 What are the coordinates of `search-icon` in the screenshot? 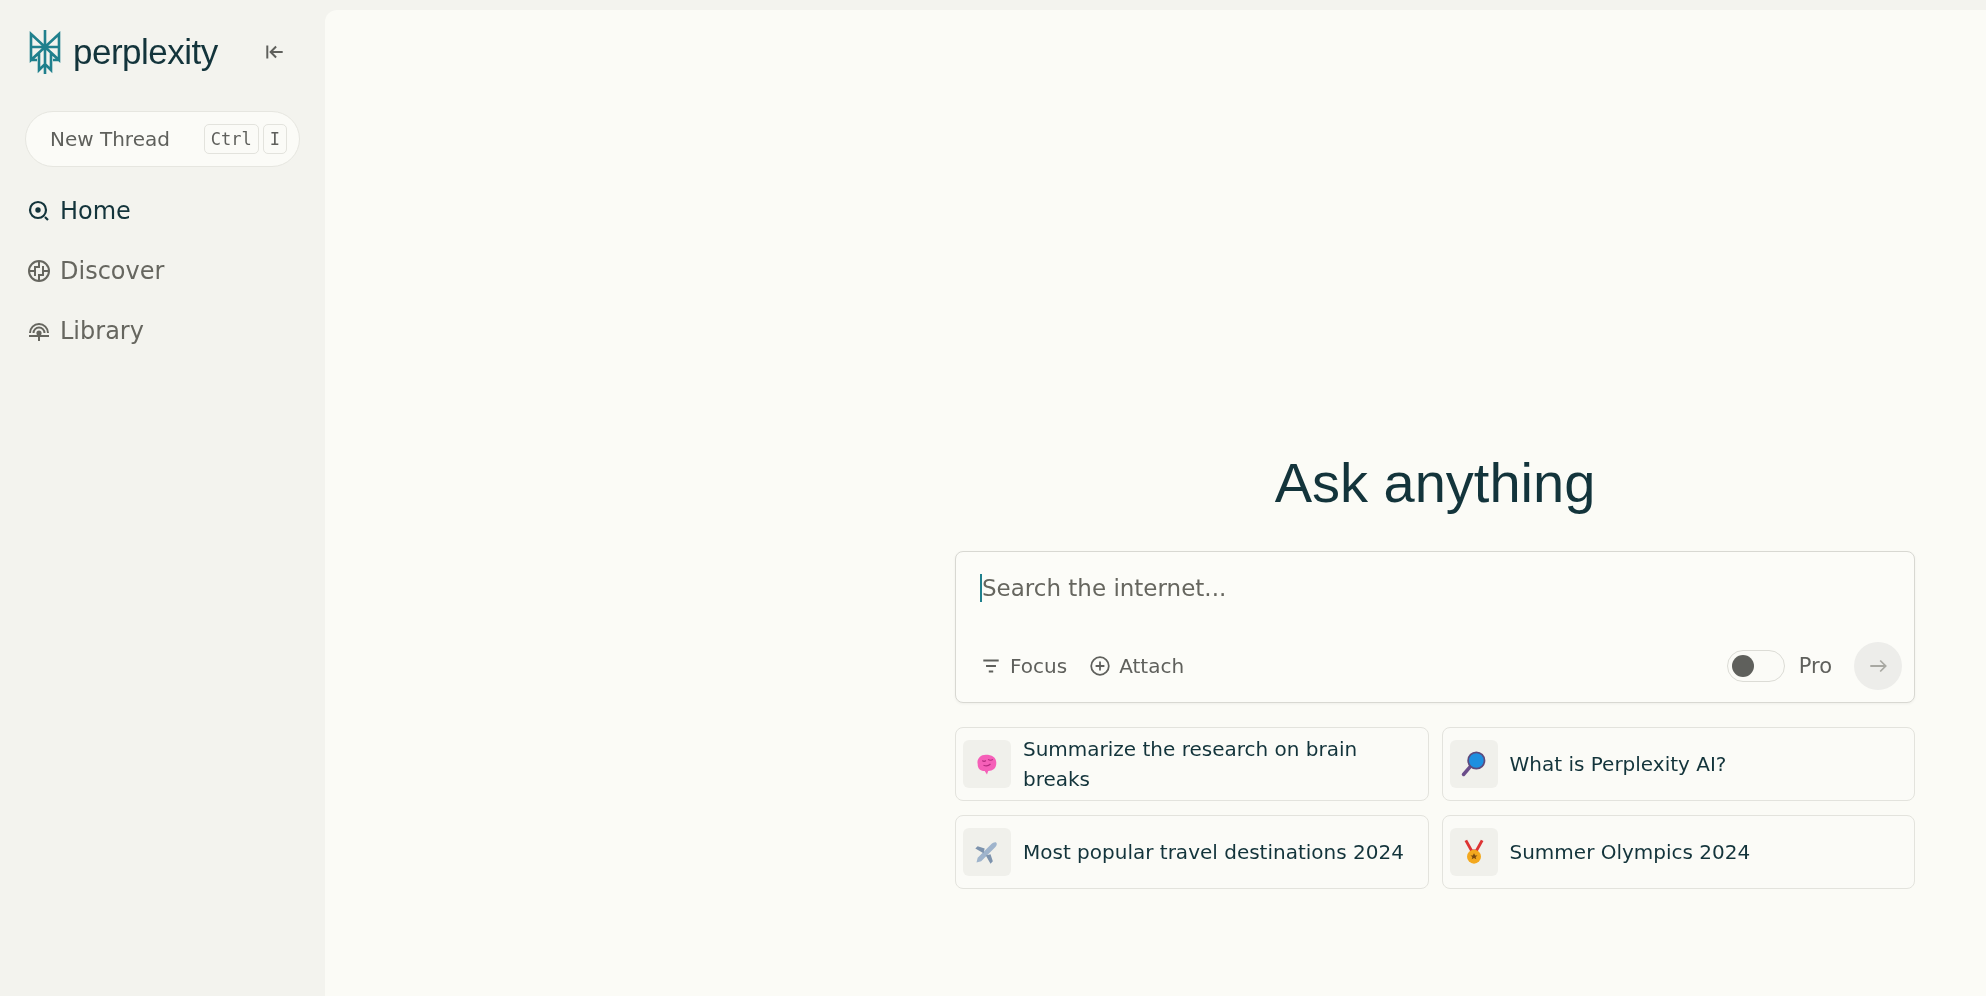 It's located at (39, 211).